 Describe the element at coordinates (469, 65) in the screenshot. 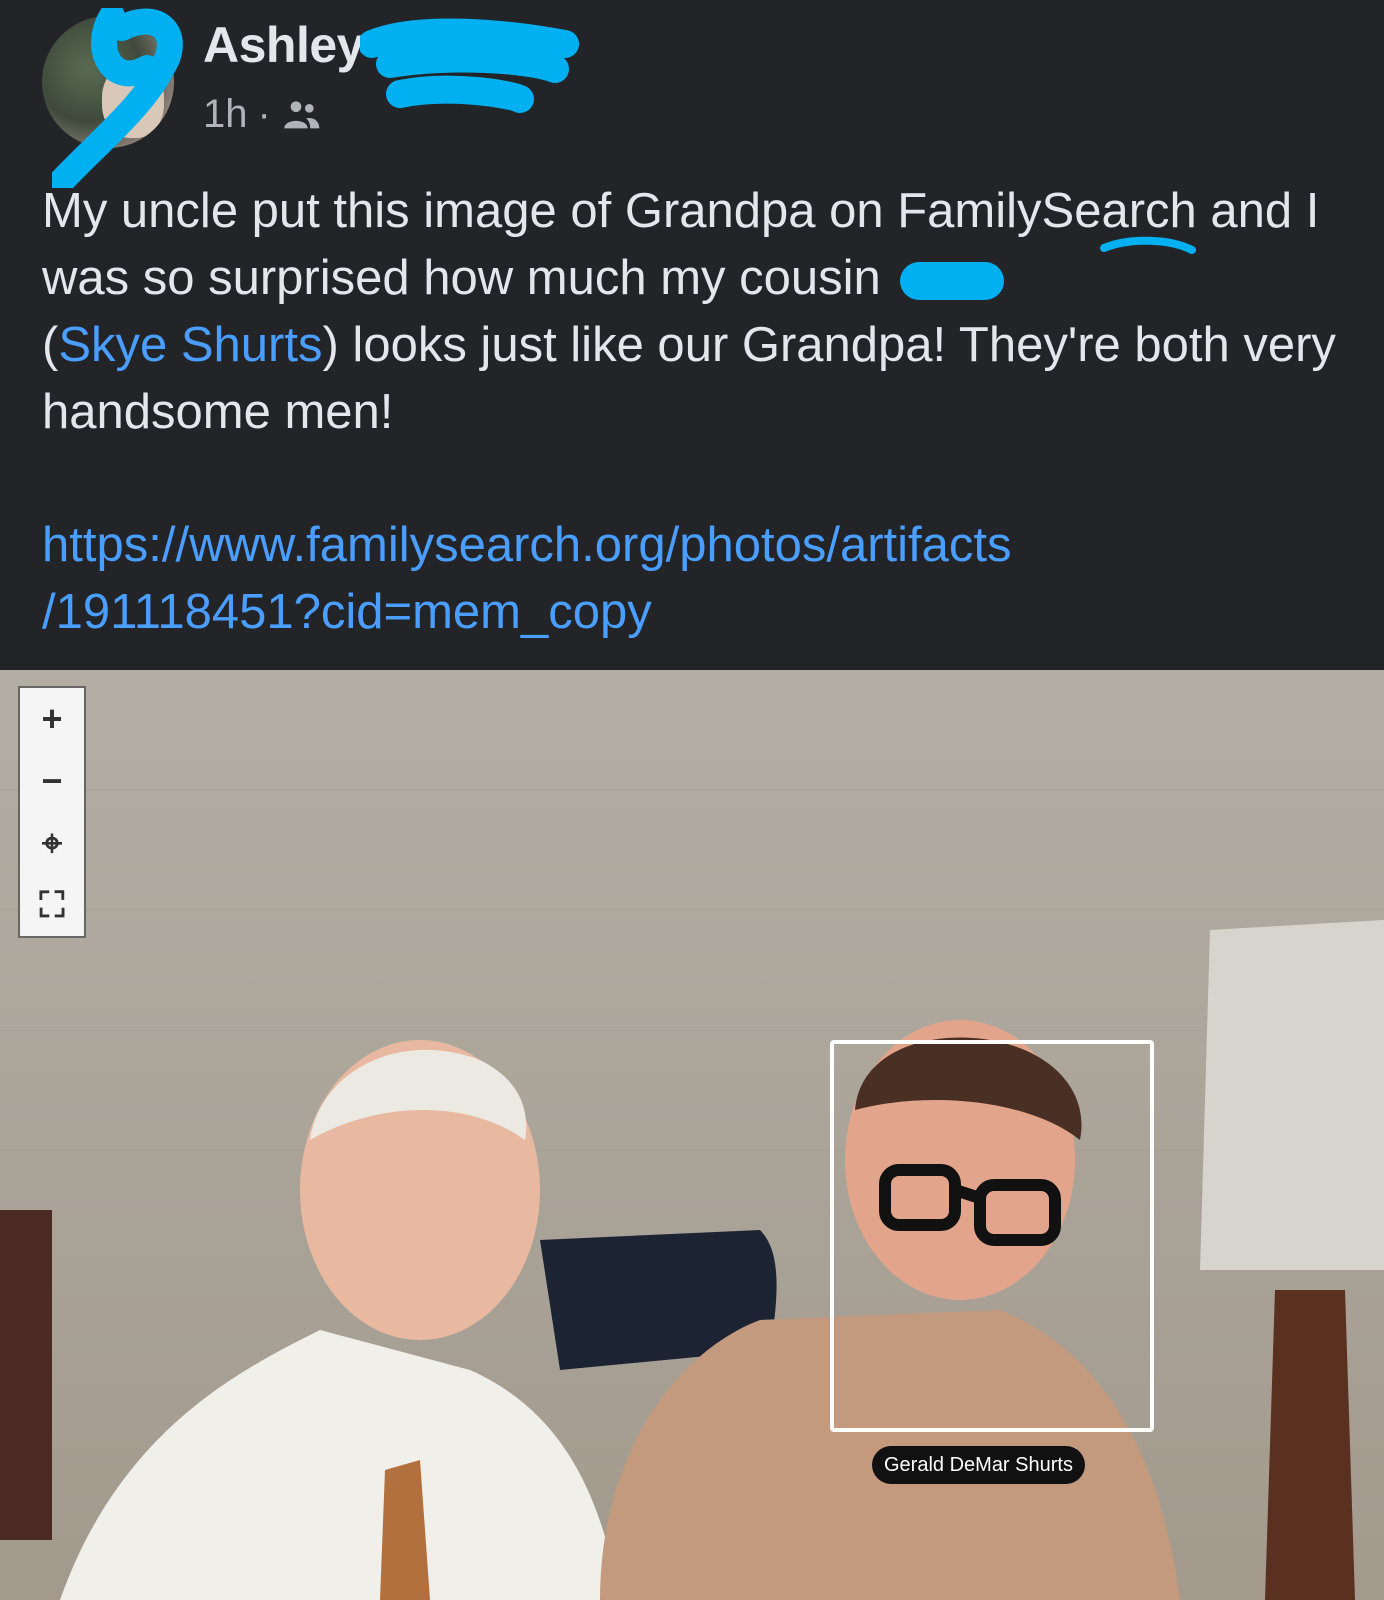

I see `redaction-scribble-name` at that location.